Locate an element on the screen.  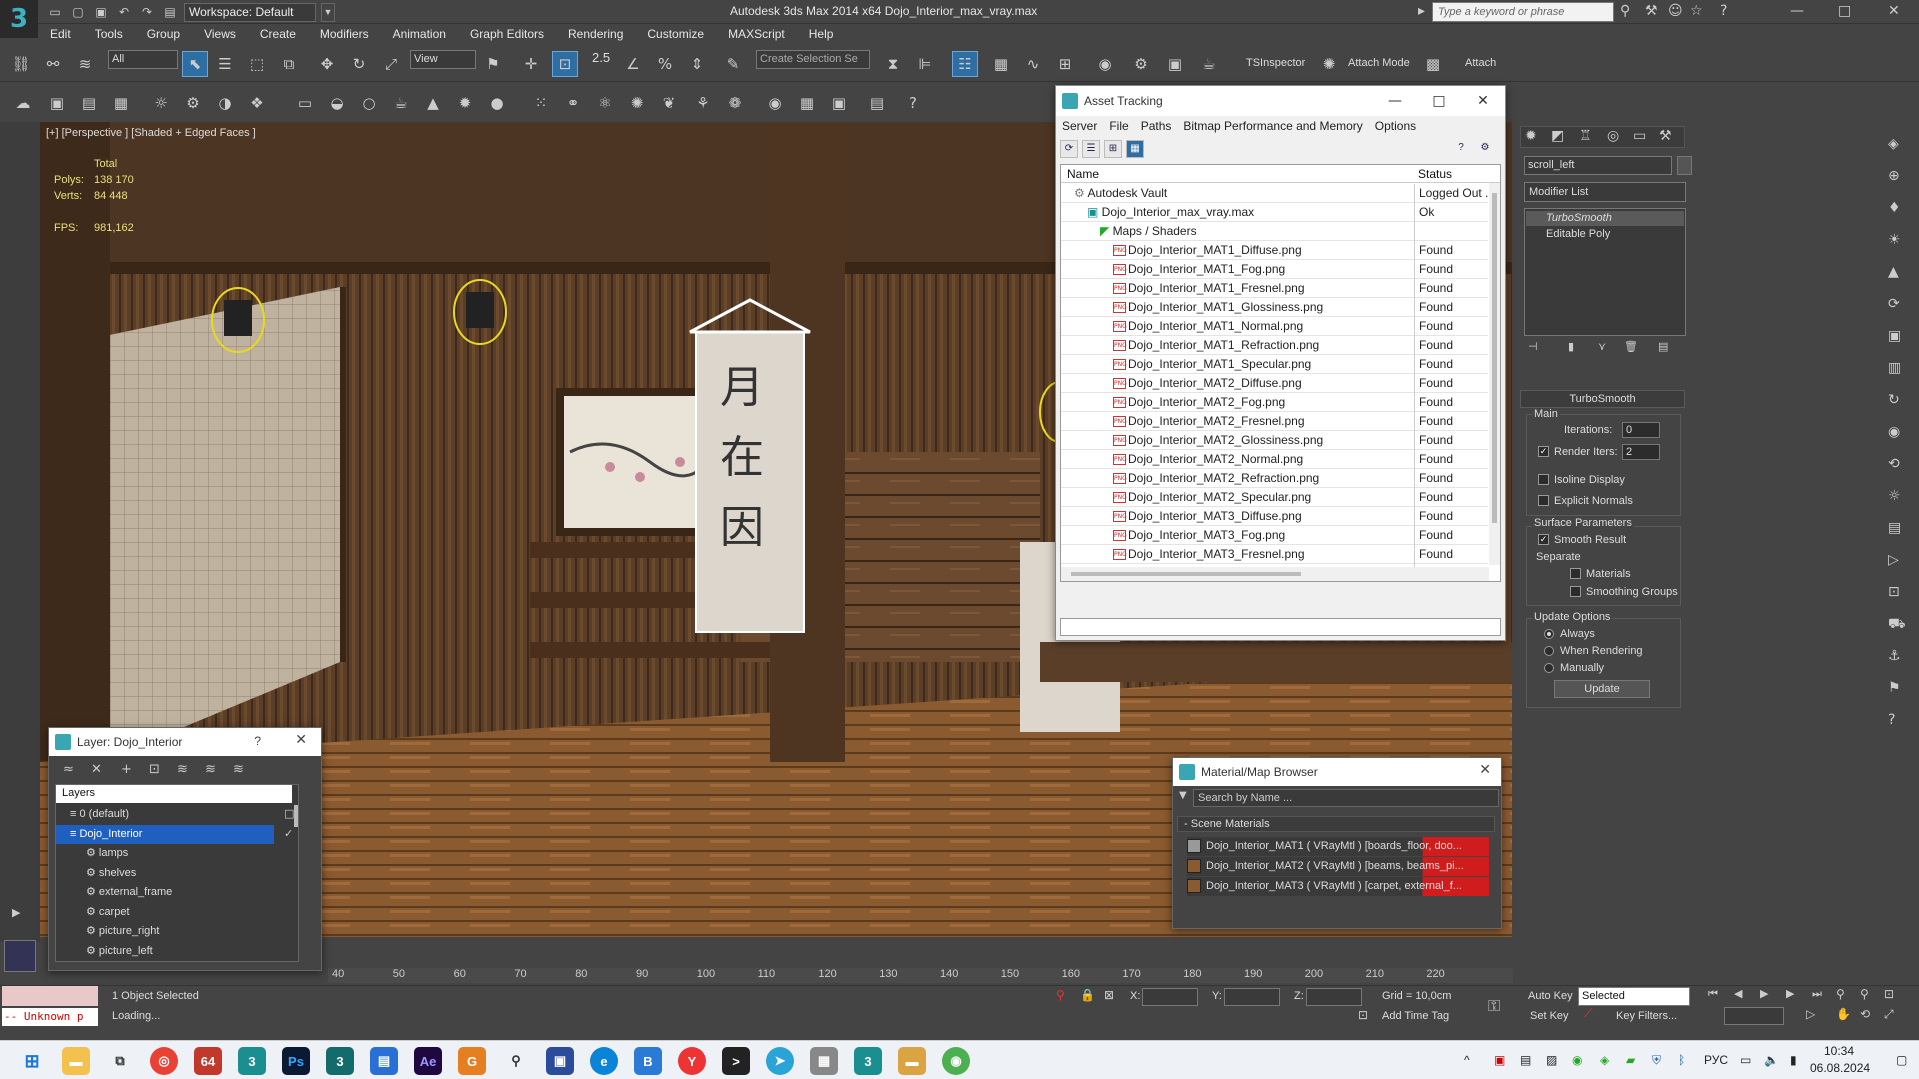
asset-row: PNGDojo_Interior_MAT2_Fresnel.png Found is located at coordinates (1274, 421).